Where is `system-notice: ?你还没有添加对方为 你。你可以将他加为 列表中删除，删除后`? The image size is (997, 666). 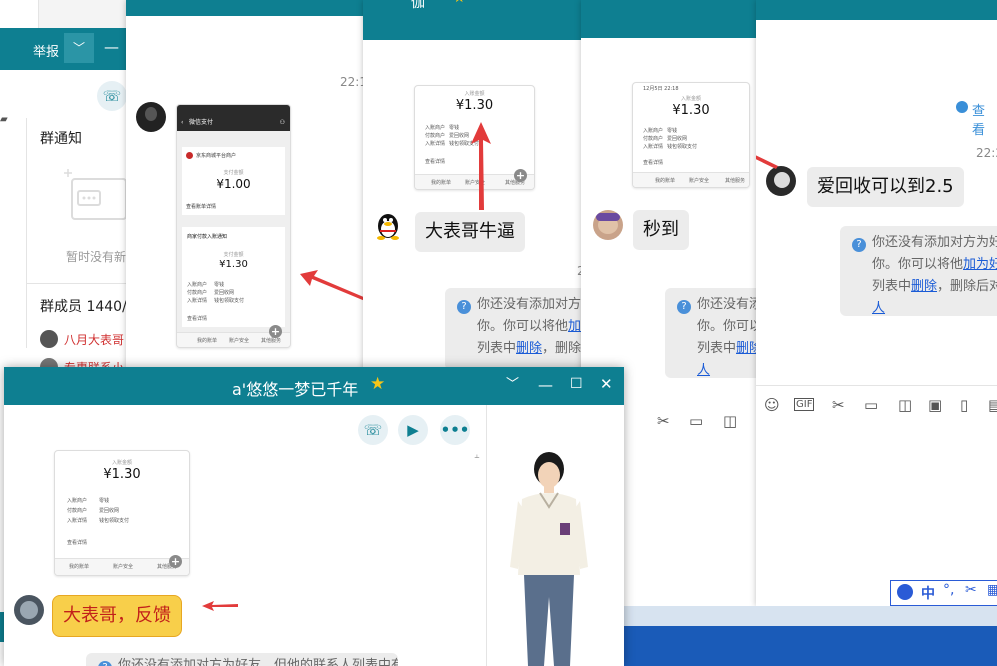 system-notice: ?你还没有添加对方为 你。你可以将他加为 列表中删除，删除后 is located at coordinates (515, 329).